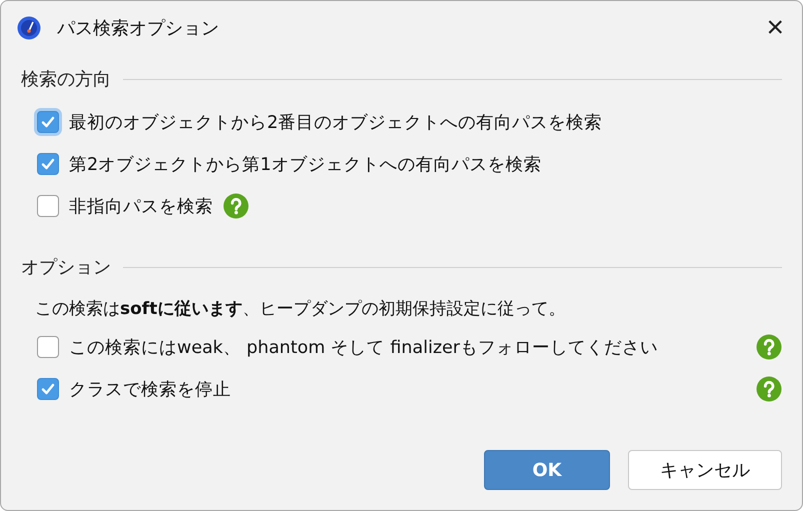  Describe the element at coordinates (305, 165) in the screenshot. I see `checkbox-label: 第2オブジェクトから第1オブジェクトへの有向パスを検索` at that location.